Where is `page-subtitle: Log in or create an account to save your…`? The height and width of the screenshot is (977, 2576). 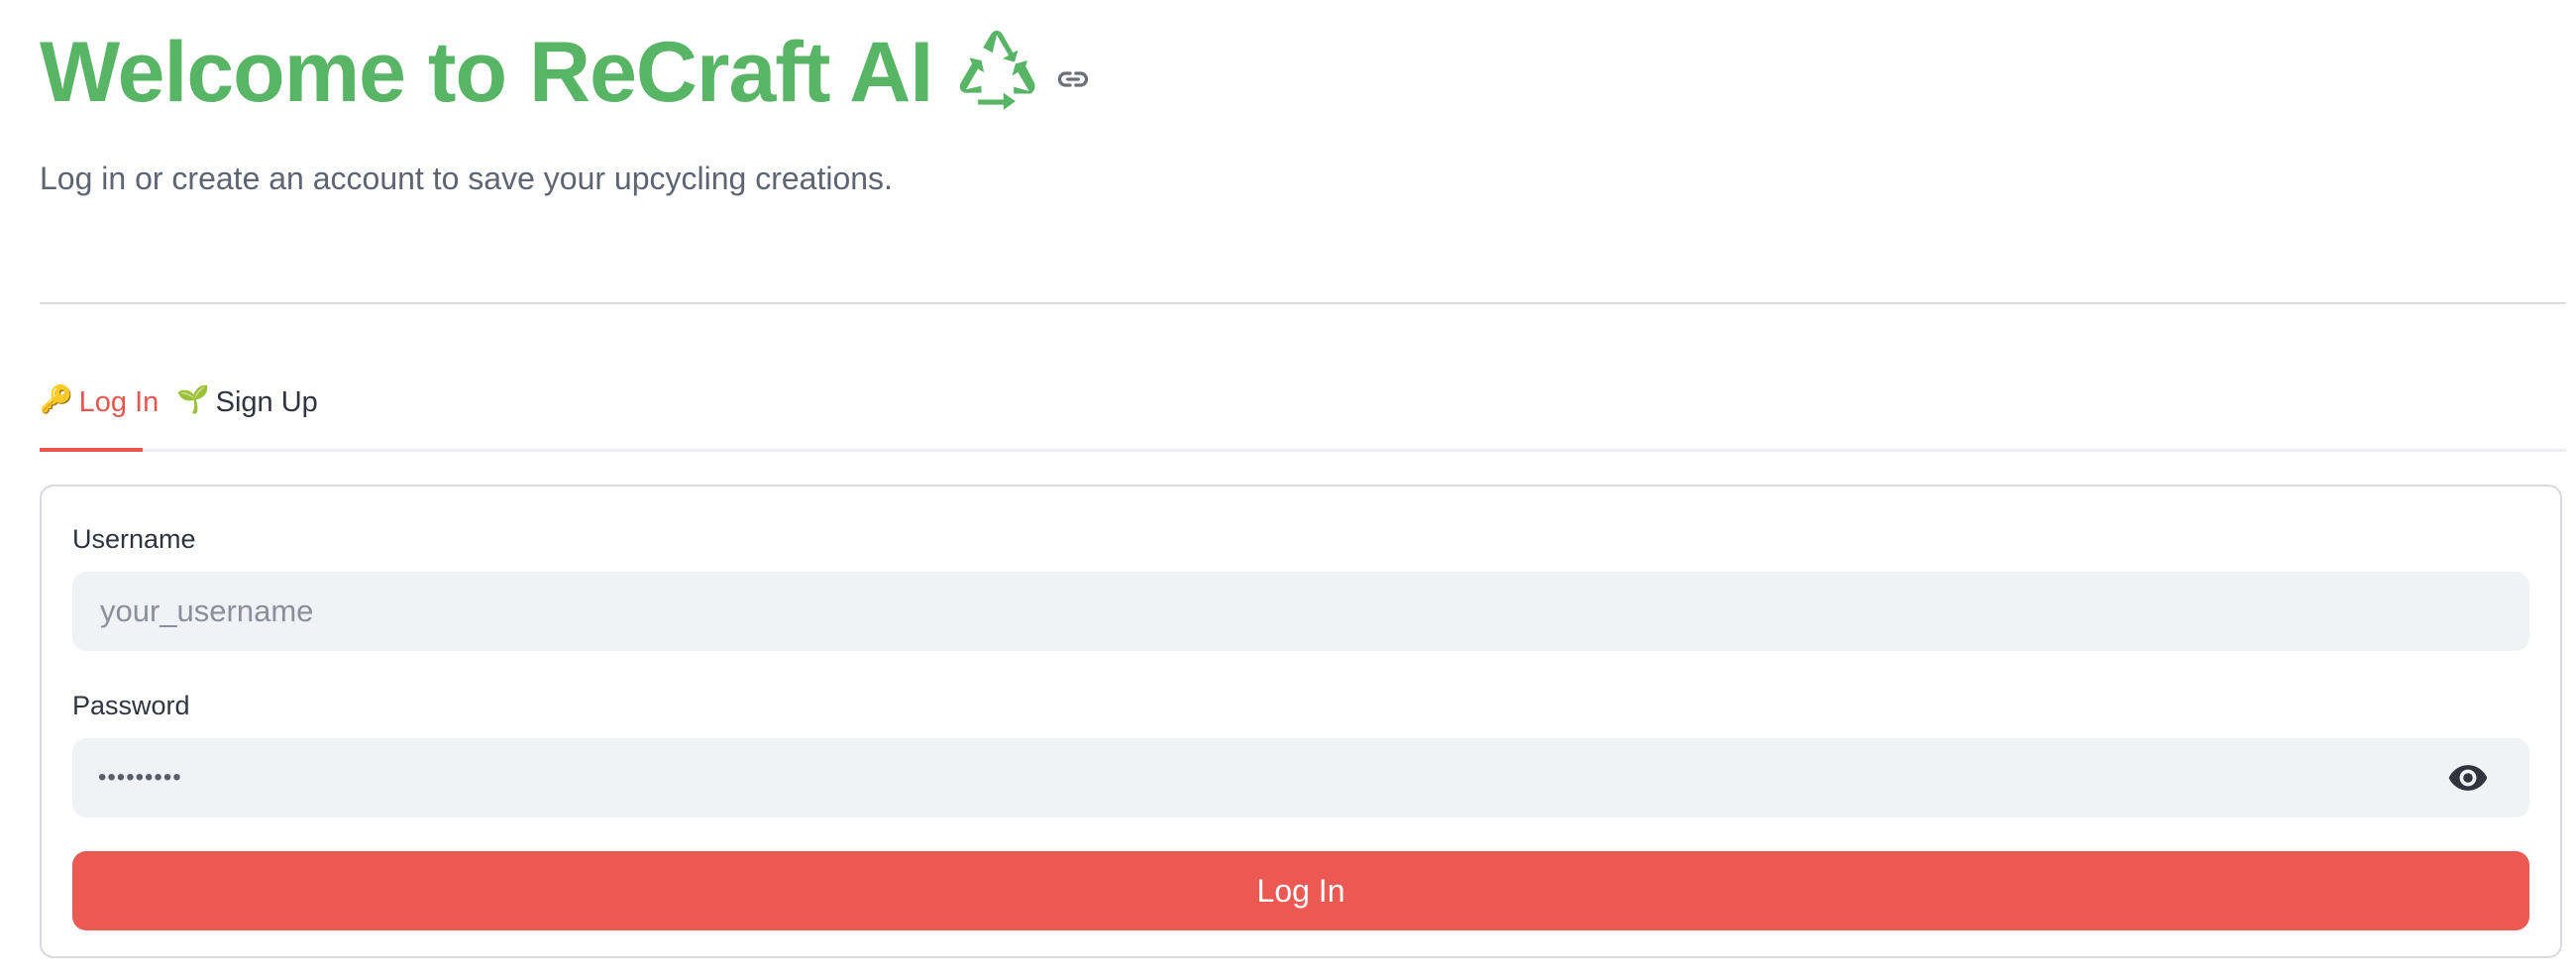 page-subtitle: Log in or create an account to save your… is located at coordinates (467, 178).